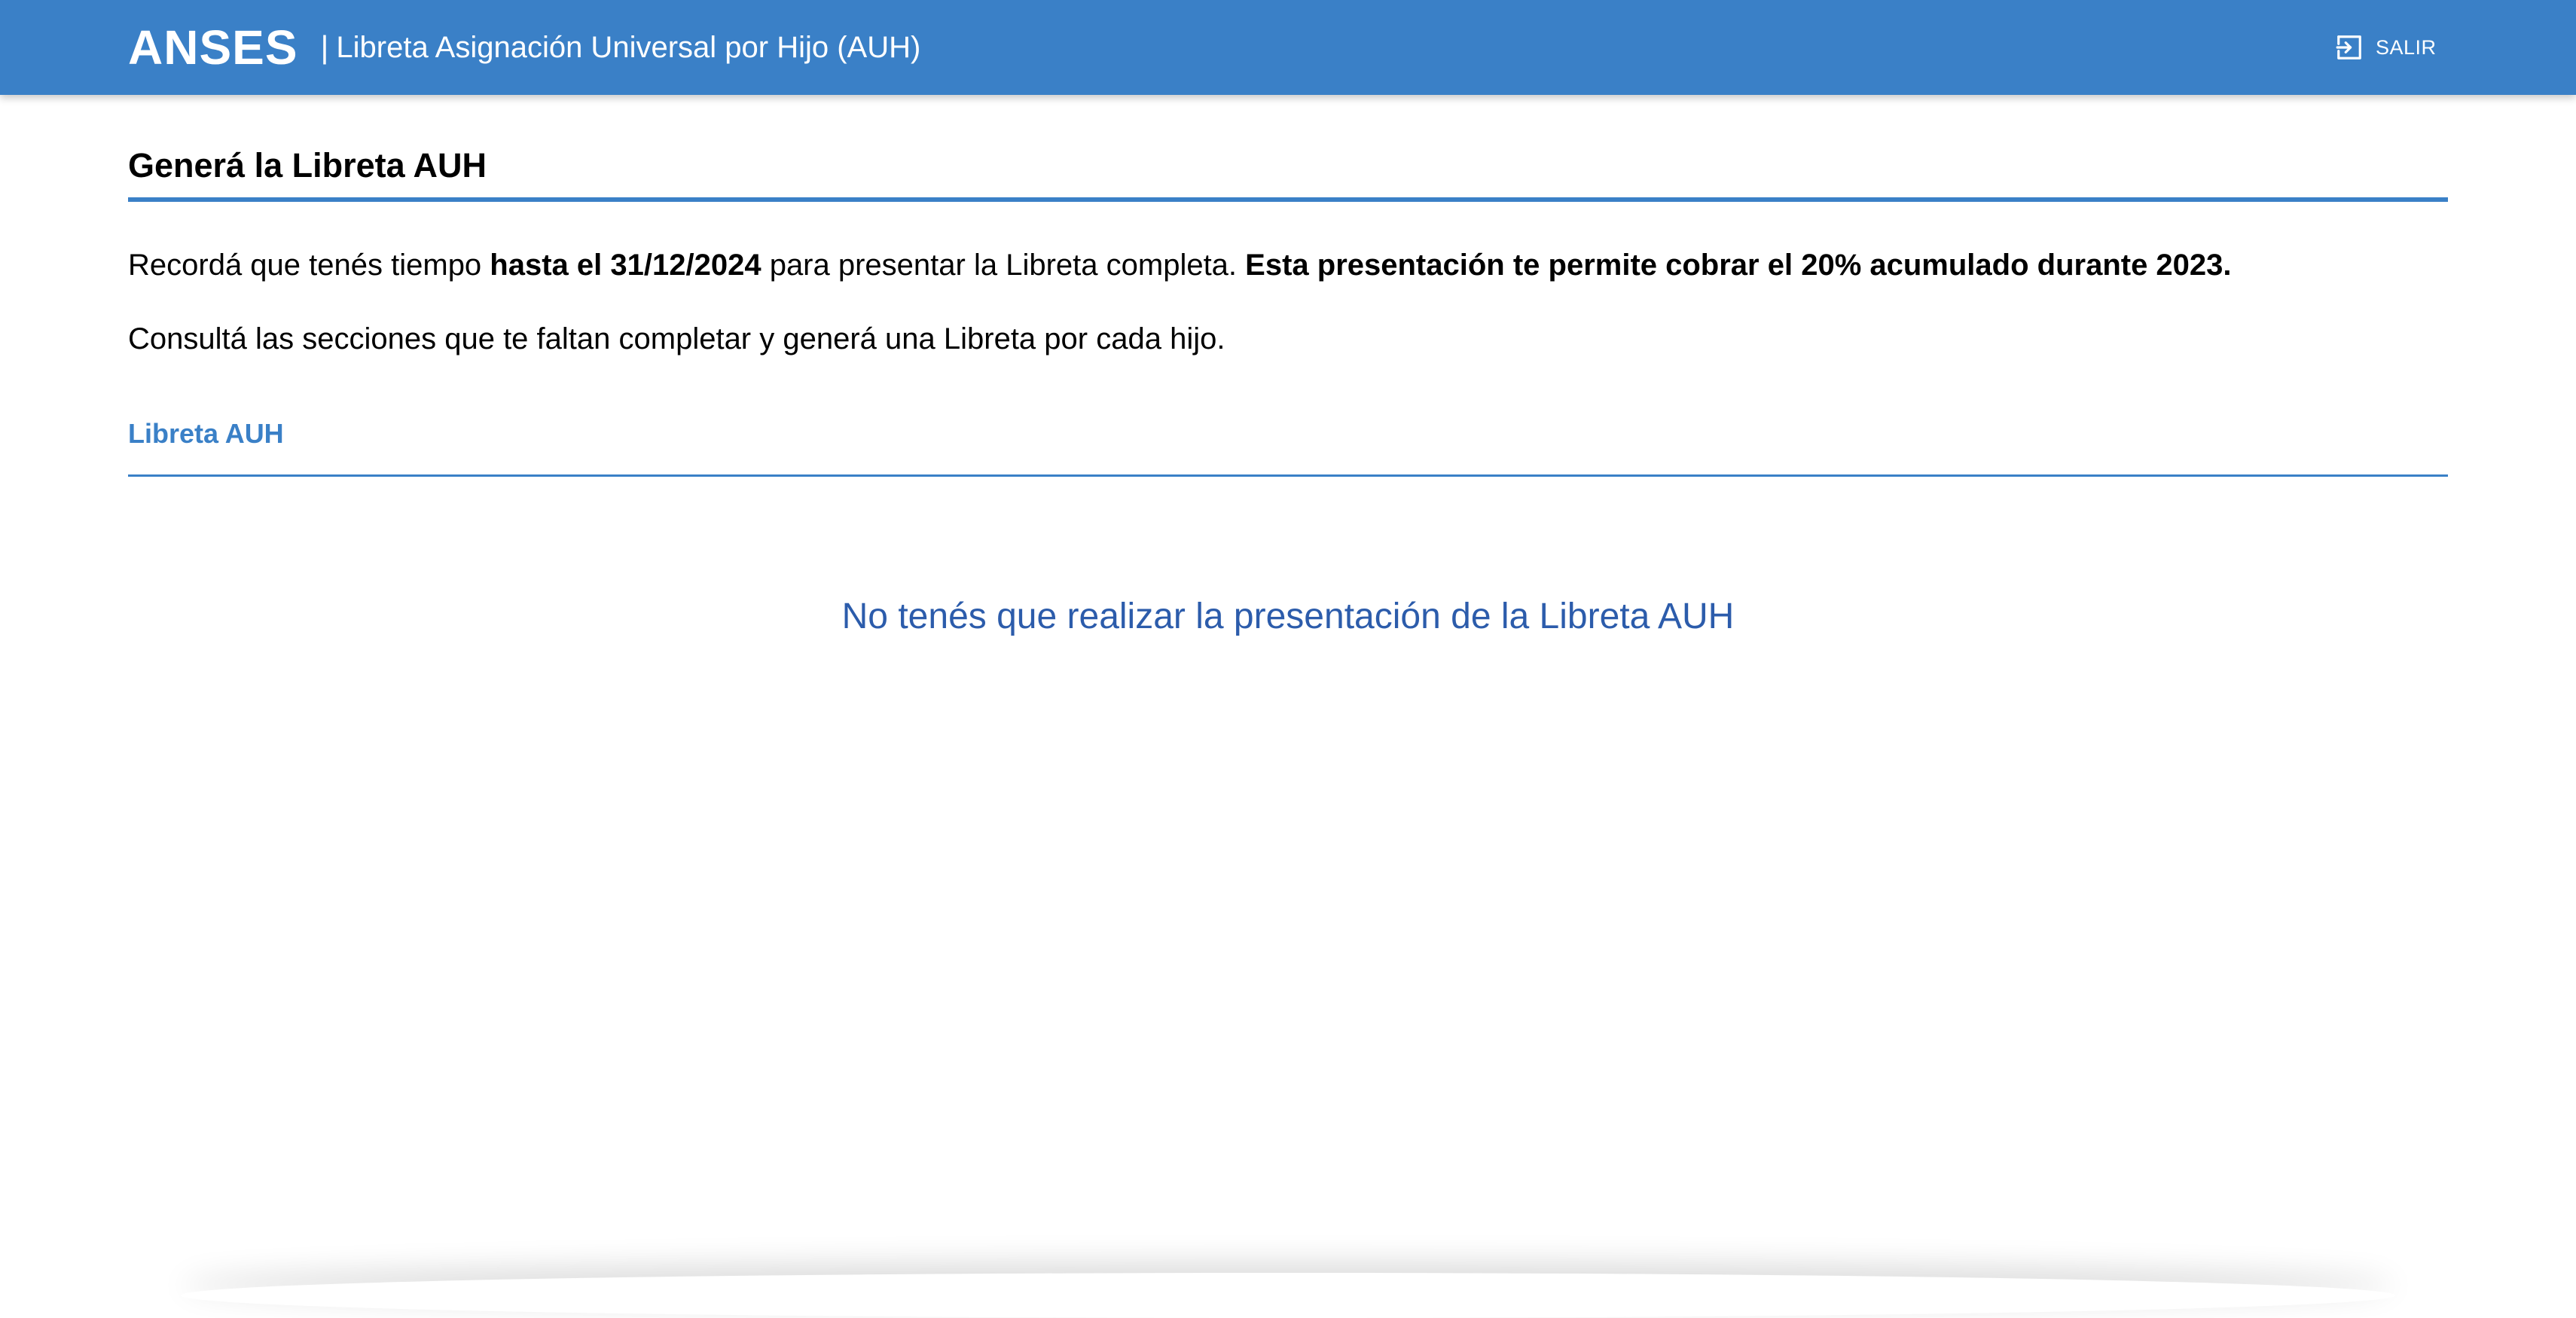 This screenshot has width=2576, height=1318. I want to click on notice-deadline: hasta el 31/12/2024, so click(626, 265).